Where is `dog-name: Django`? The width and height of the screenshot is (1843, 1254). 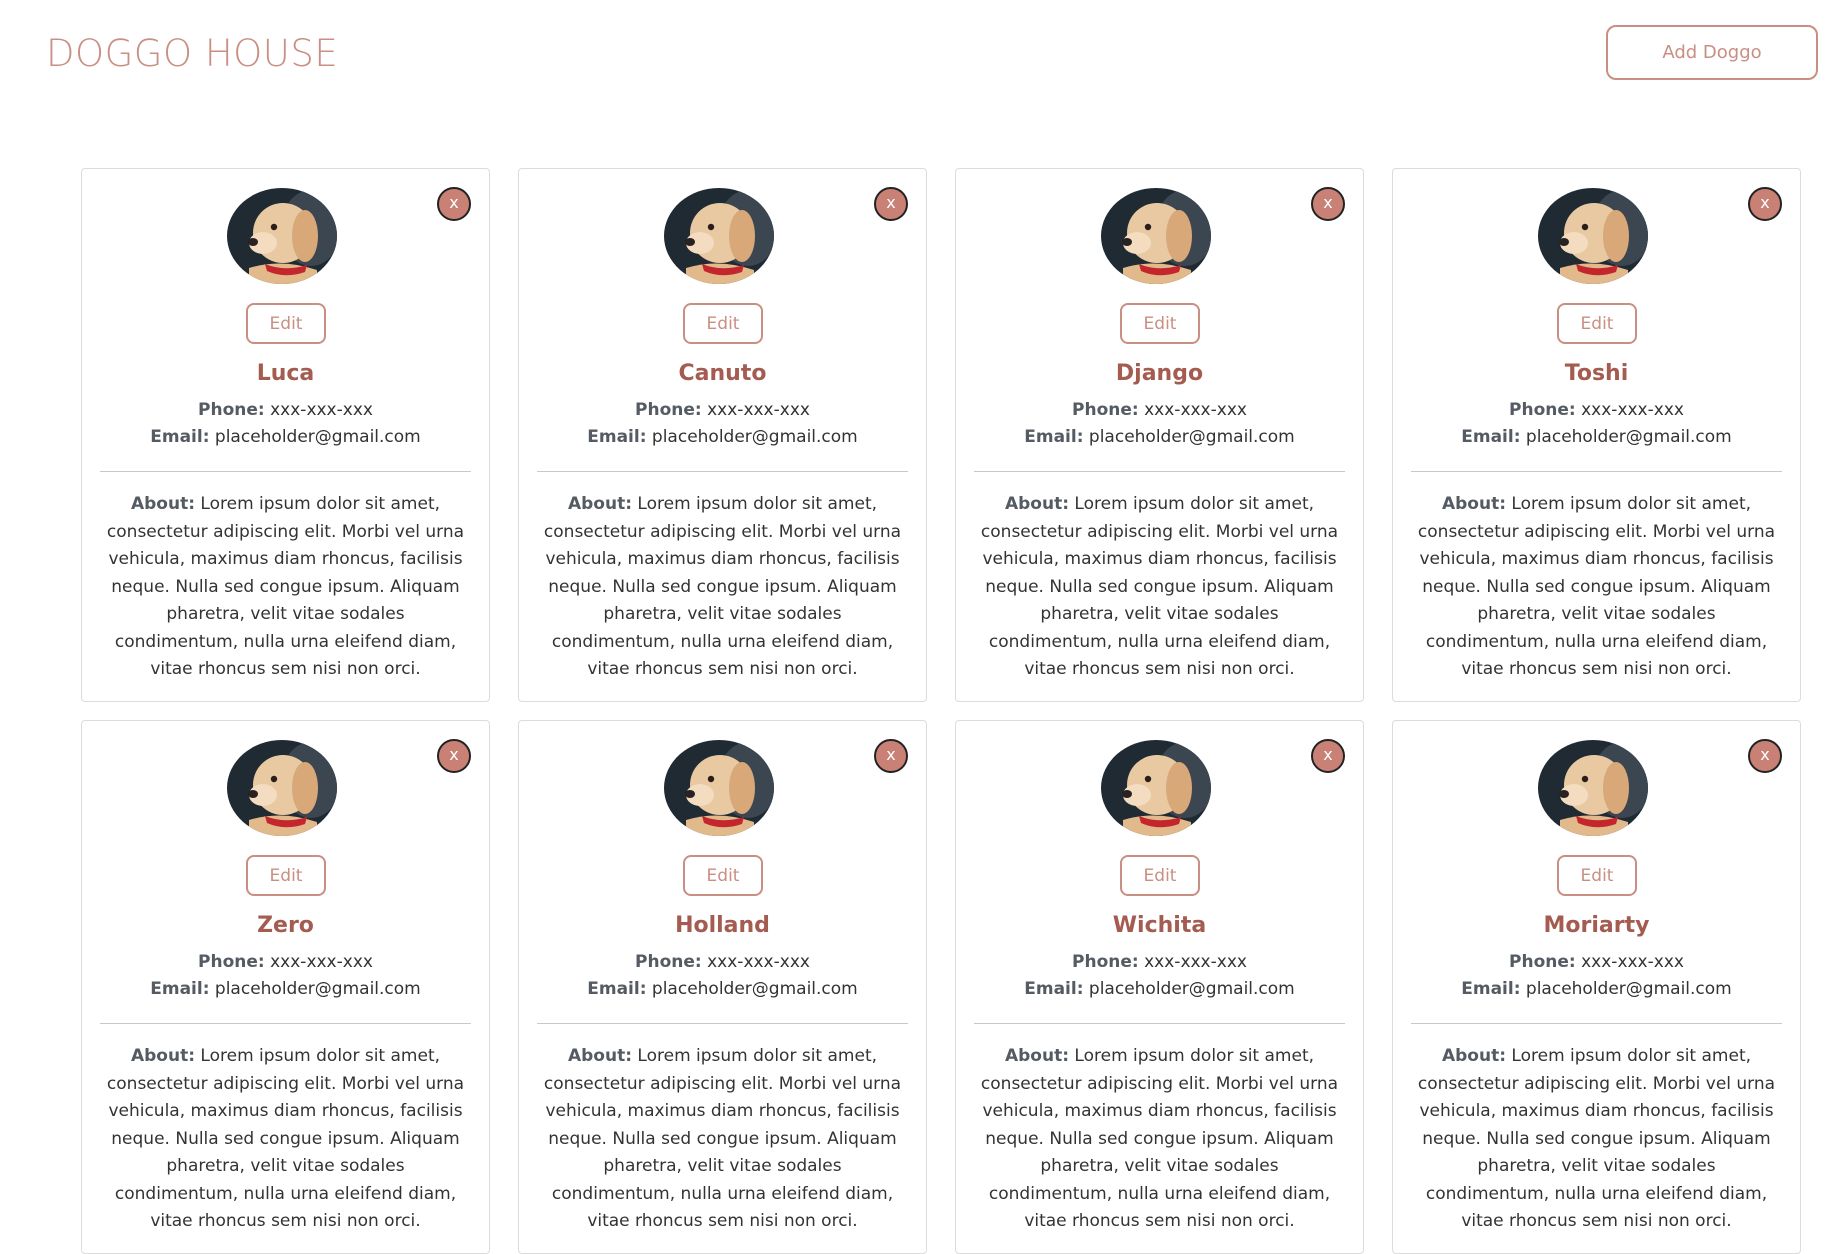 dog-name: Django is located at coordinates (1159, 373).